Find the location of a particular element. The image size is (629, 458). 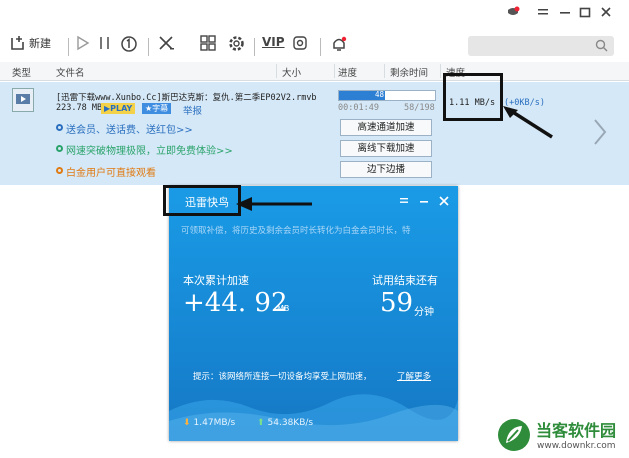

accel-unit: MB is located at coordinates (283, 308).